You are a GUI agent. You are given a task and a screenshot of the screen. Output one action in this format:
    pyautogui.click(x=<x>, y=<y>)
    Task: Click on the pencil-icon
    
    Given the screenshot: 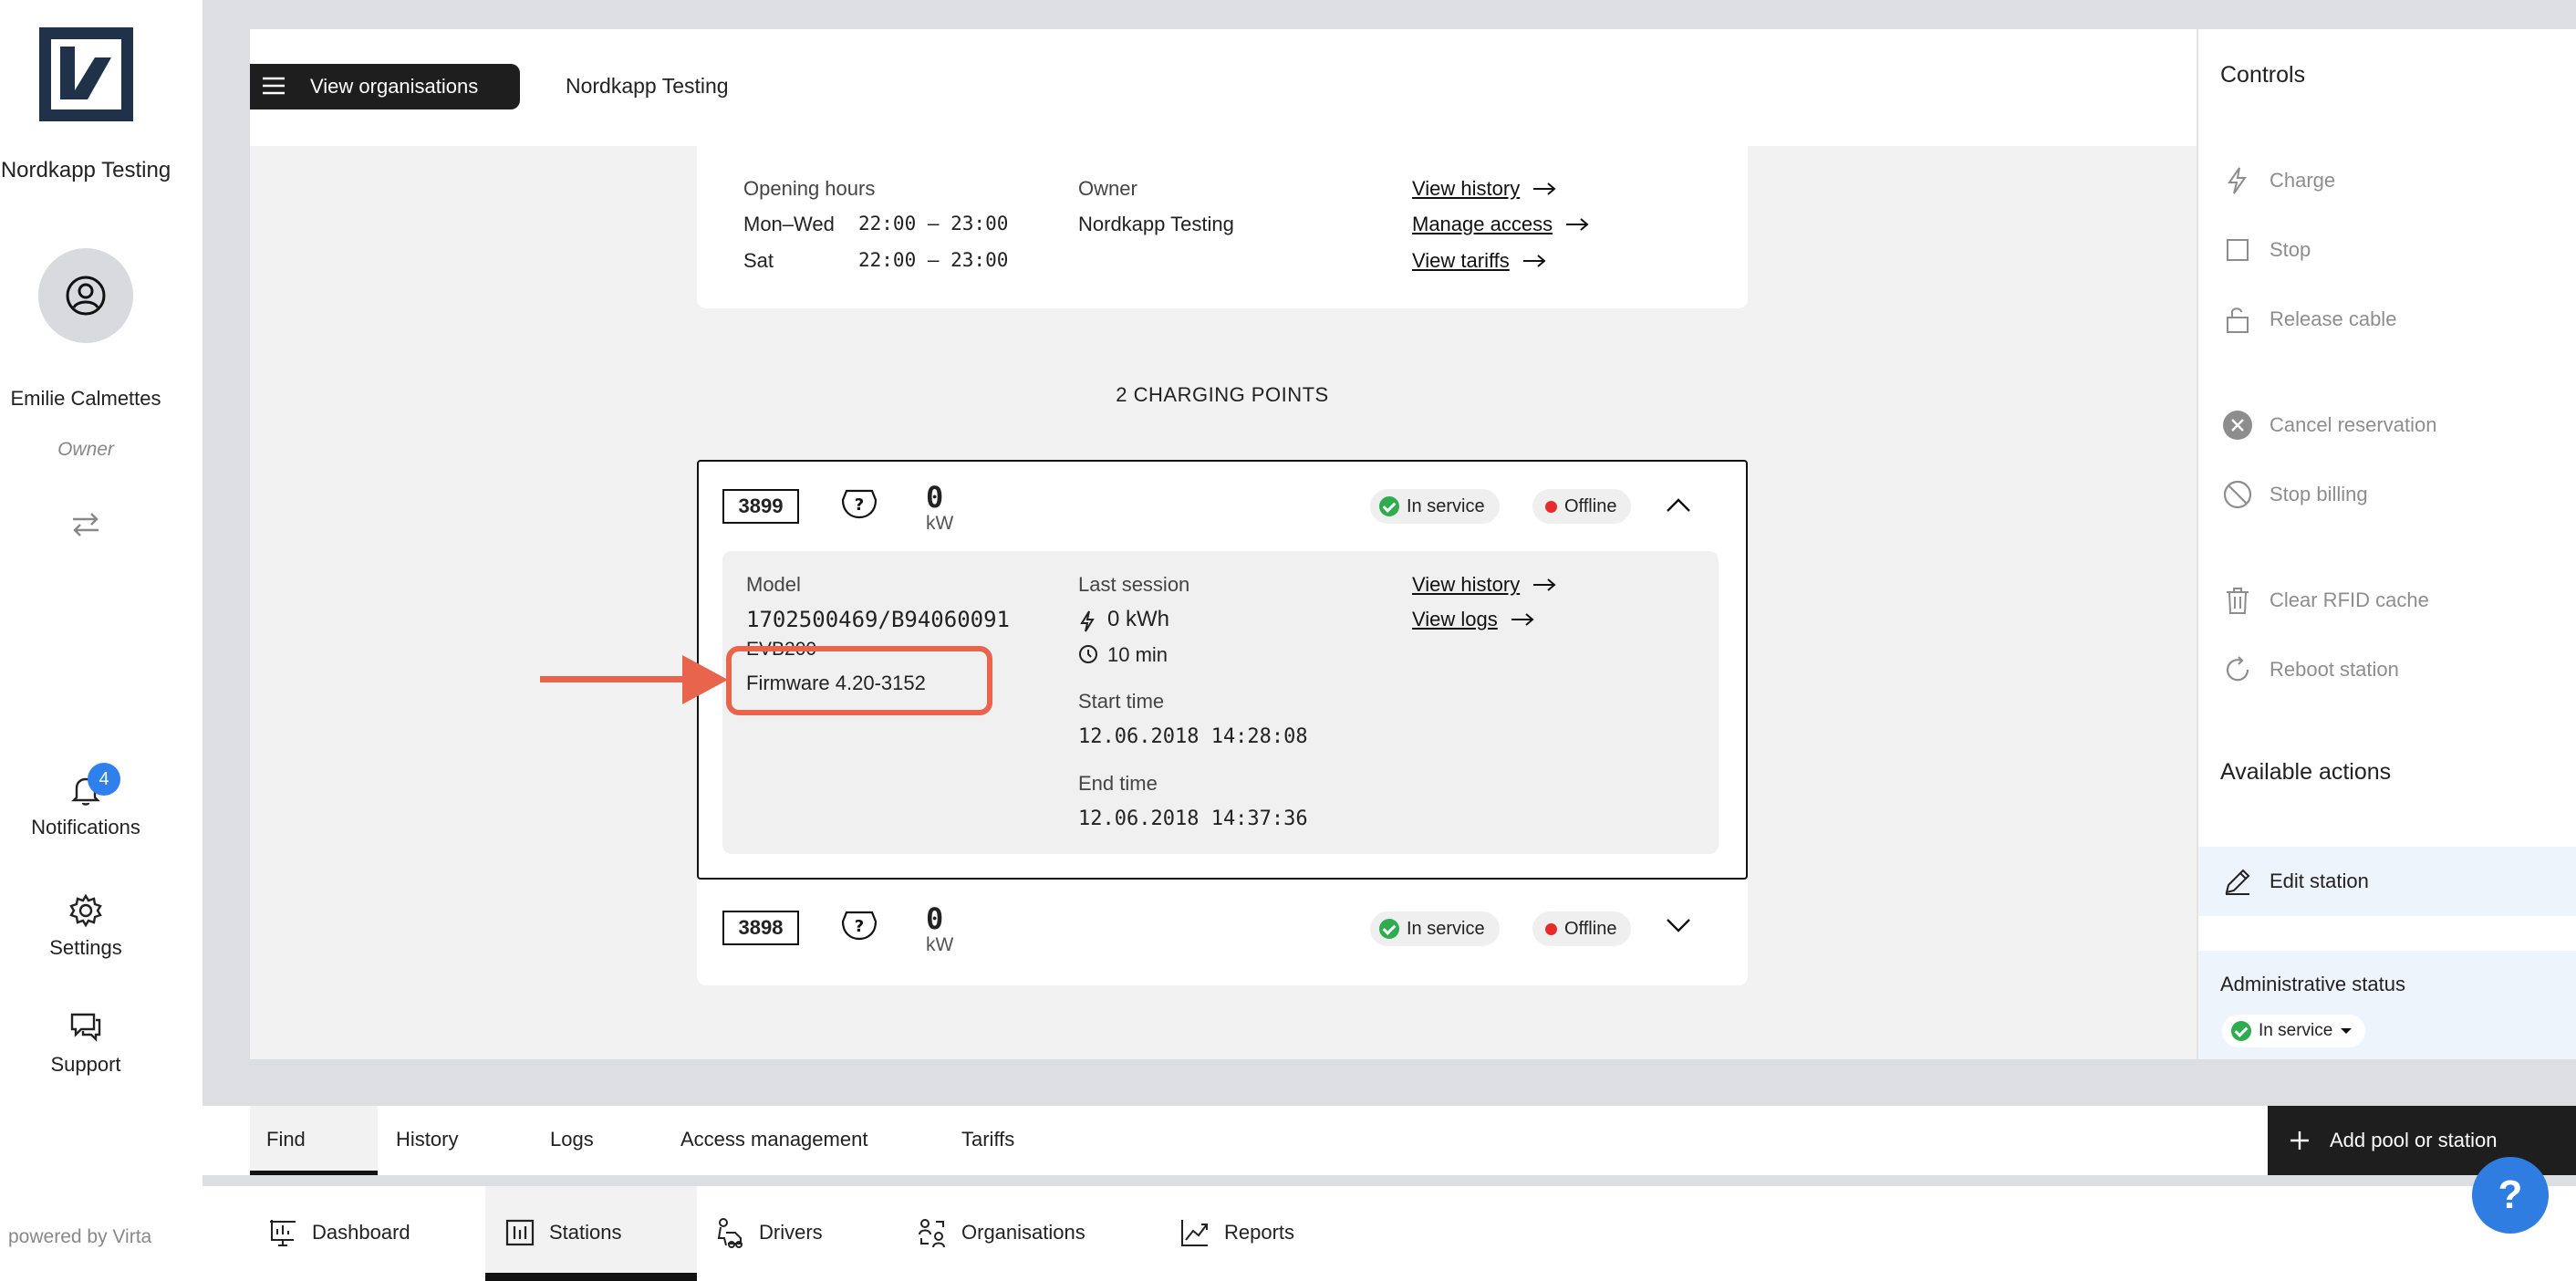 What is the action you would take?
    pyautogui.click(x=2237, y=882)
    